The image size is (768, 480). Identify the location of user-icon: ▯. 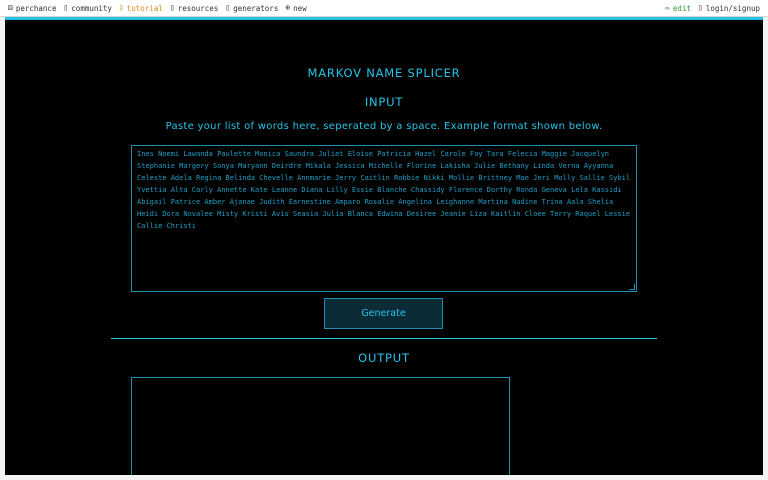
(700, 7).